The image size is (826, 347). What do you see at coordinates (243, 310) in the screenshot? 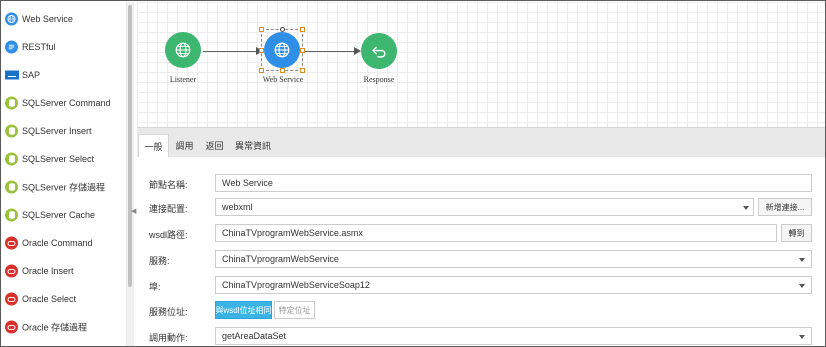
I see `same-as-wsdl-toggle: 與wsdl位址相同` at bounding box center [243, 310].